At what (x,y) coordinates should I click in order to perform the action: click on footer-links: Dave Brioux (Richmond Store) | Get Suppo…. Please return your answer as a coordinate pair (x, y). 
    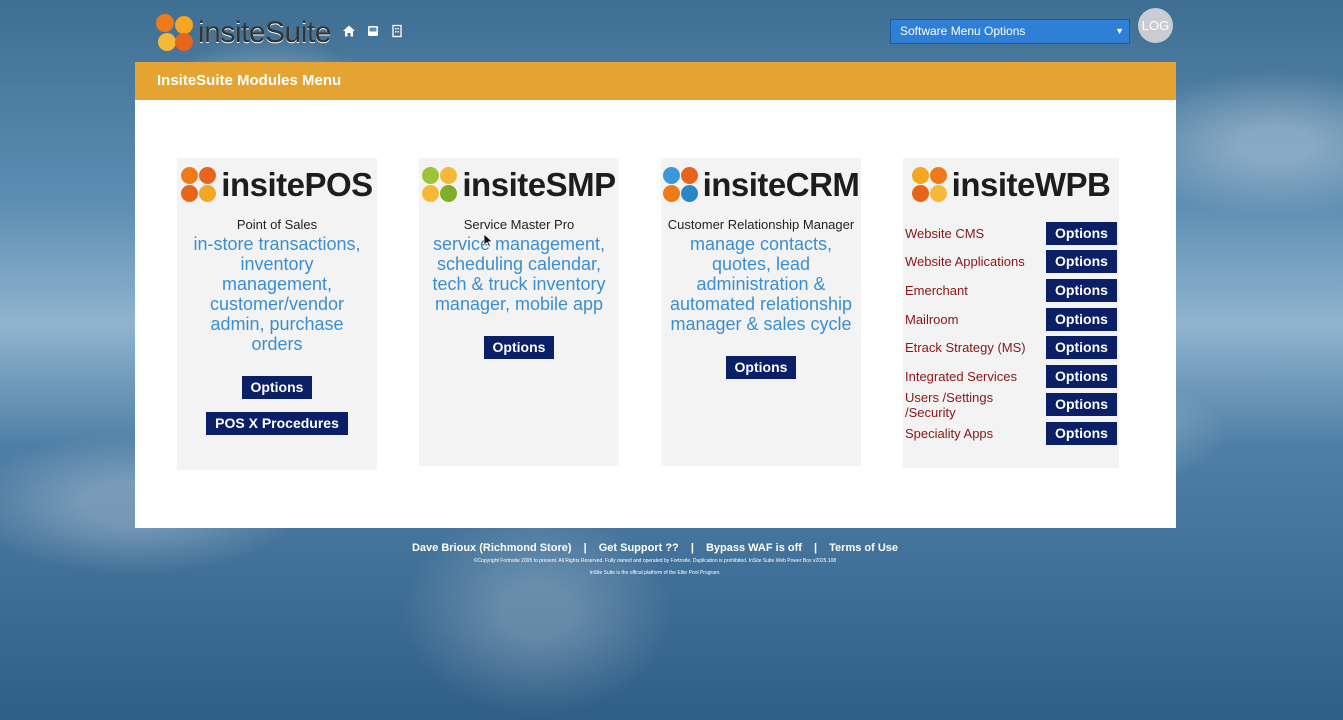
    Looking at the image, I should click on (655, 548).